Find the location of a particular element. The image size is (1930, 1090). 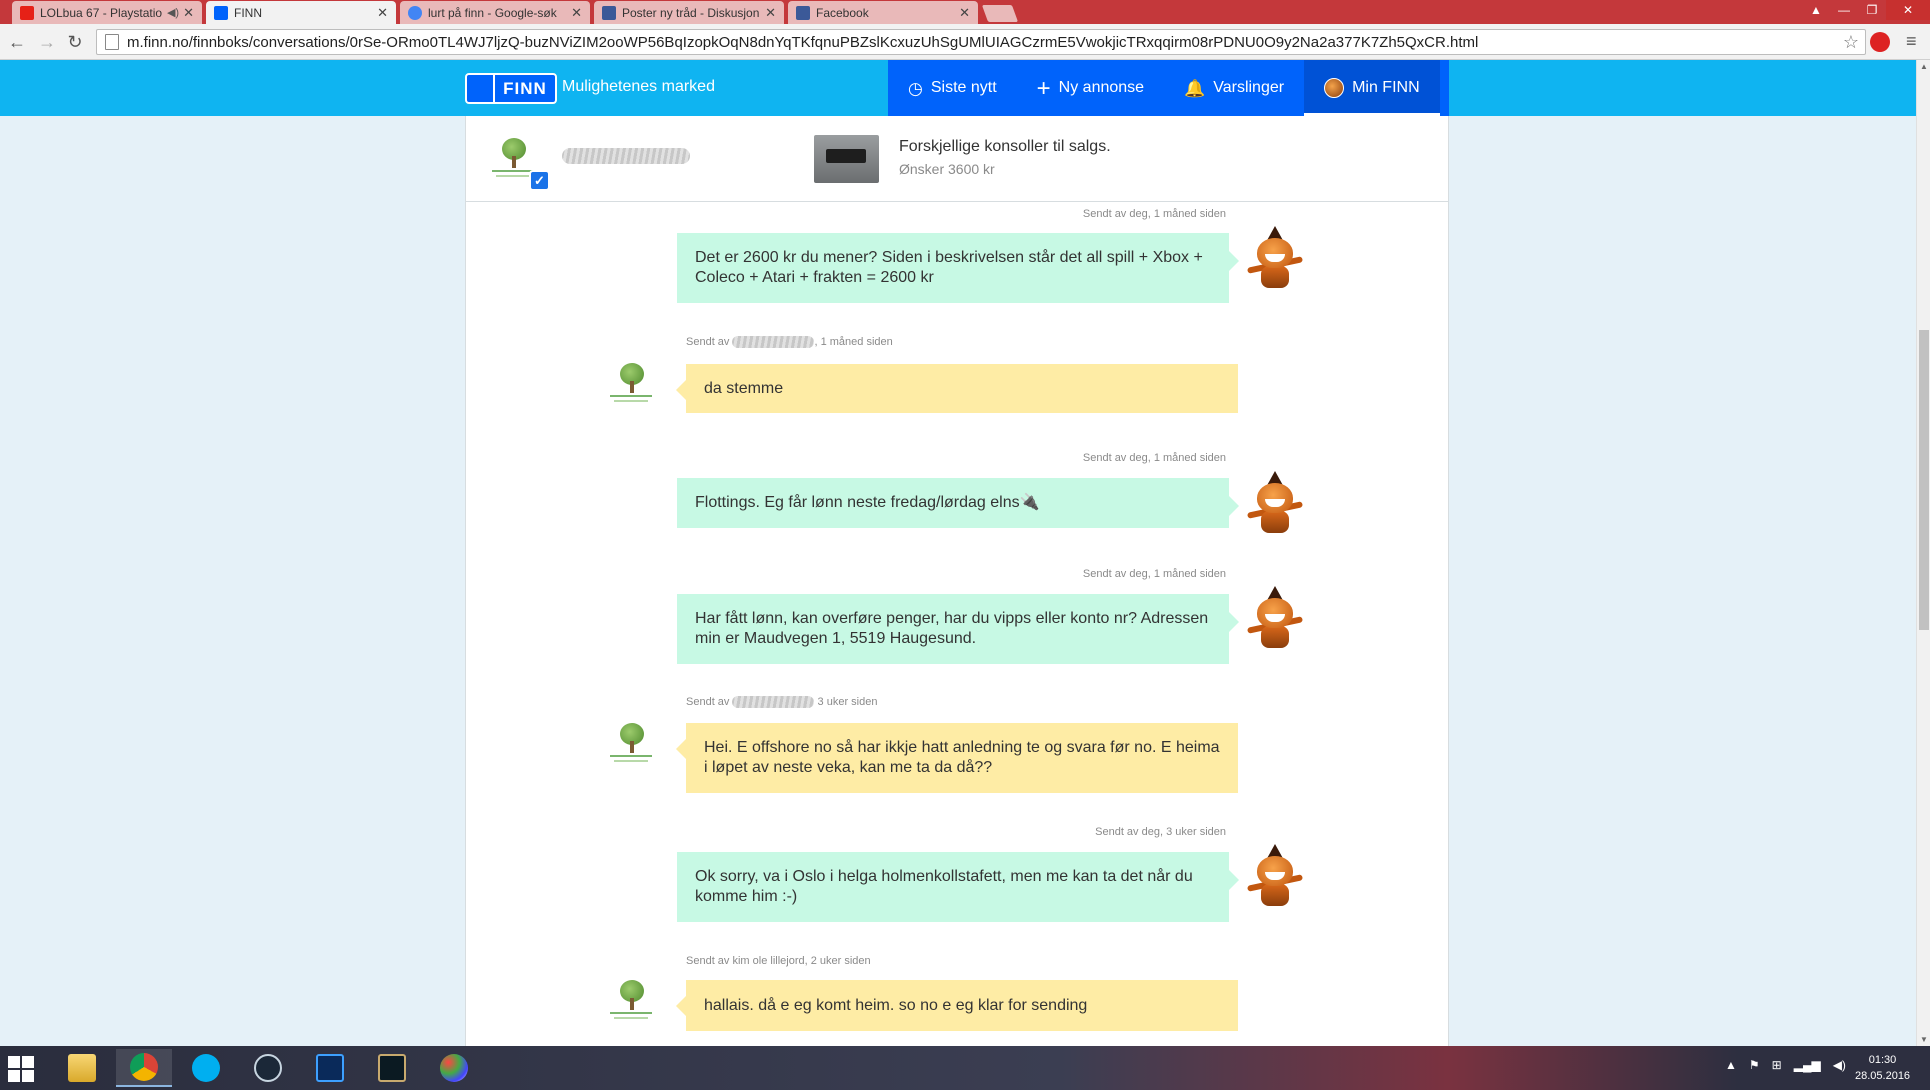

scrollbar-thumb is located at coordinates (1924, 480).